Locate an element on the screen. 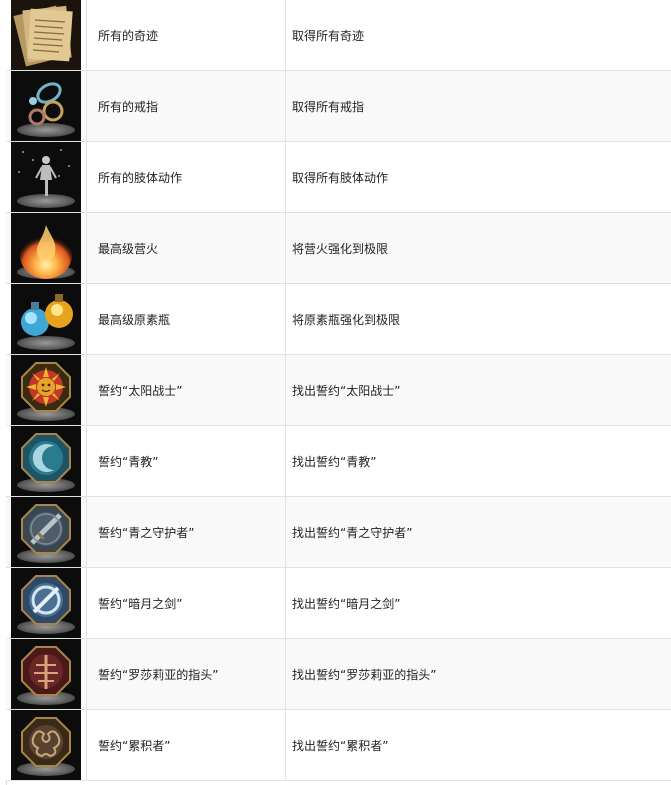 The image size is (671, 785). achievement-description: 找出誓约“青之守护者” is located at coordinates (352, 532).